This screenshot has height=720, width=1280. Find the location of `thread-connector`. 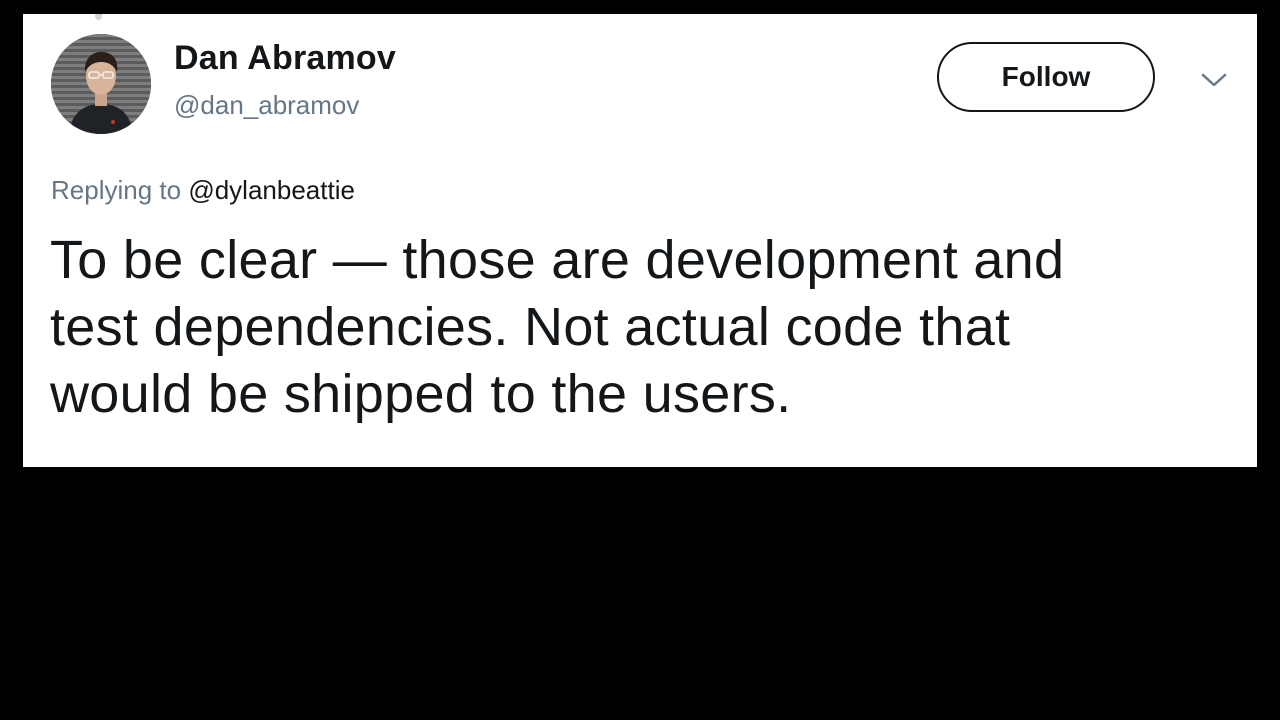

thread-connector is located at coordinates (98, 17).